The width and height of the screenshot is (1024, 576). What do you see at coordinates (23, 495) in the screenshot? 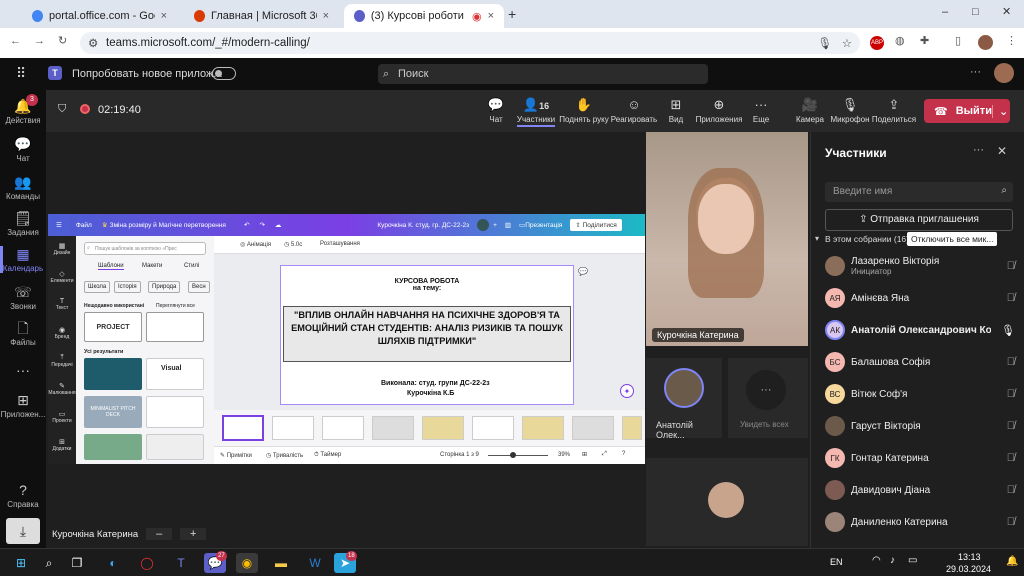
I see `rail-item-help: ? Справка` at bounding box center [23, 495].